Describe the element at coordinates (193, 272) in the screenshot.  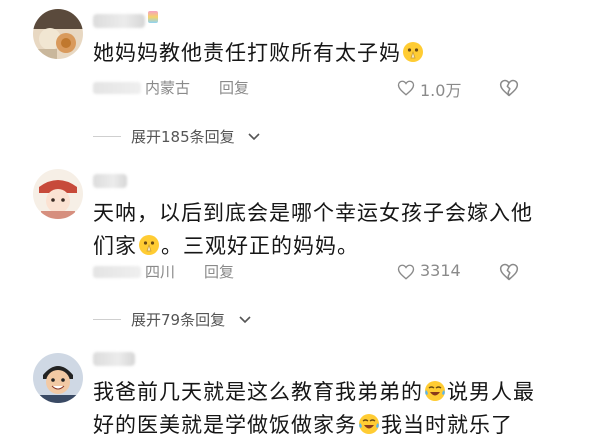
I see `comment-meta: 四川 回复` at that location.